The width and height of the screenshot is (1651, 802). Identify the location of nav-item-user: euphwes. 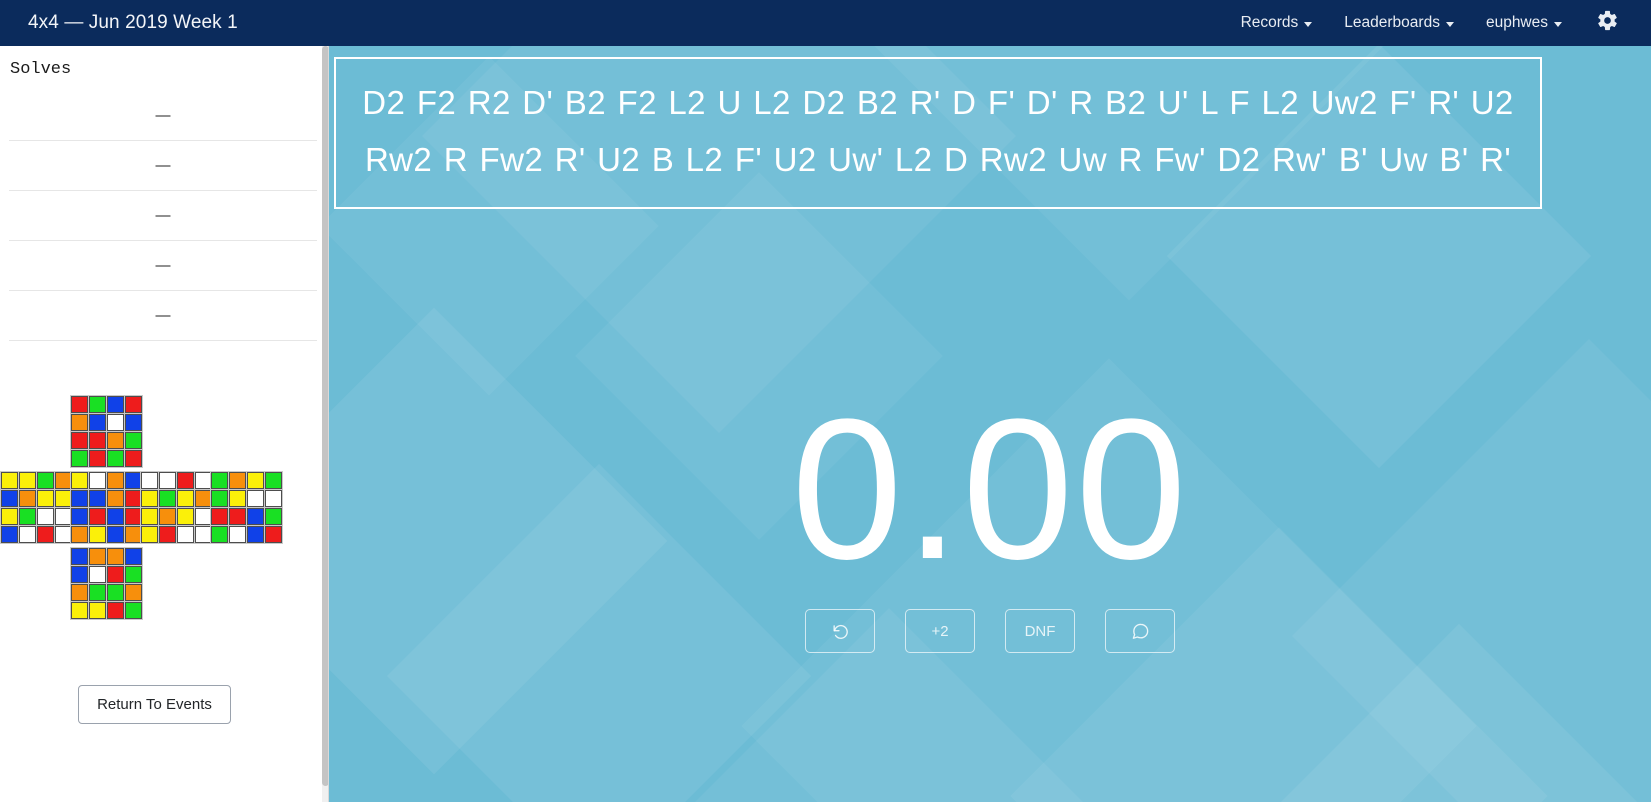
(1524, 23).